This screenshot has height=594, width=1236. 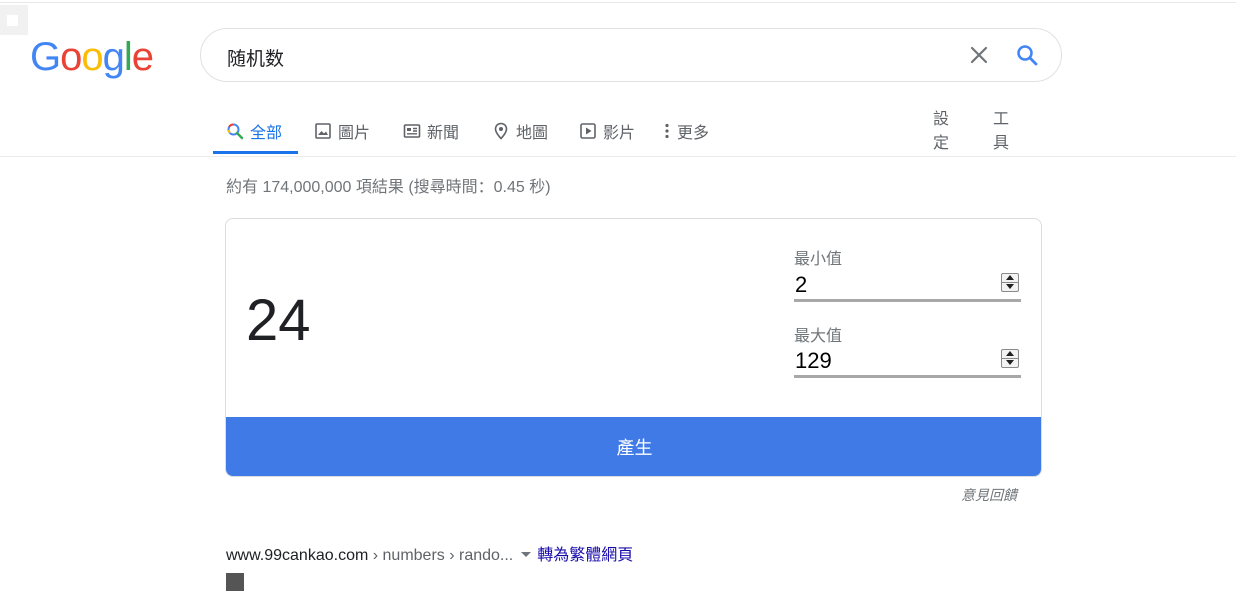 What do you see at coordinates (45, 57) in the screenshot?
I see `logo-letter: G` at bounding box center [45, 57].